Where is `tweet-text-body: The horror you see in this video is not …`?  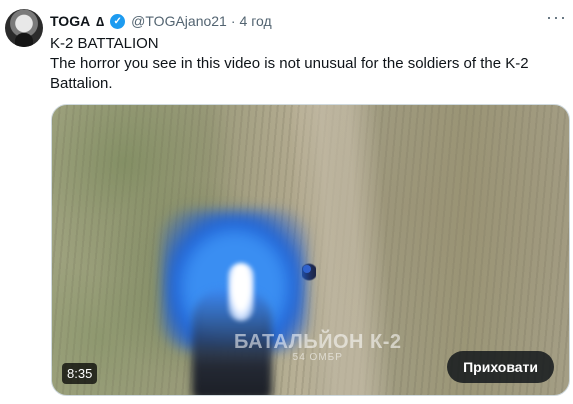 tweet-text-body: The horror you see in this video is not … is located at coordinates (289, 73).